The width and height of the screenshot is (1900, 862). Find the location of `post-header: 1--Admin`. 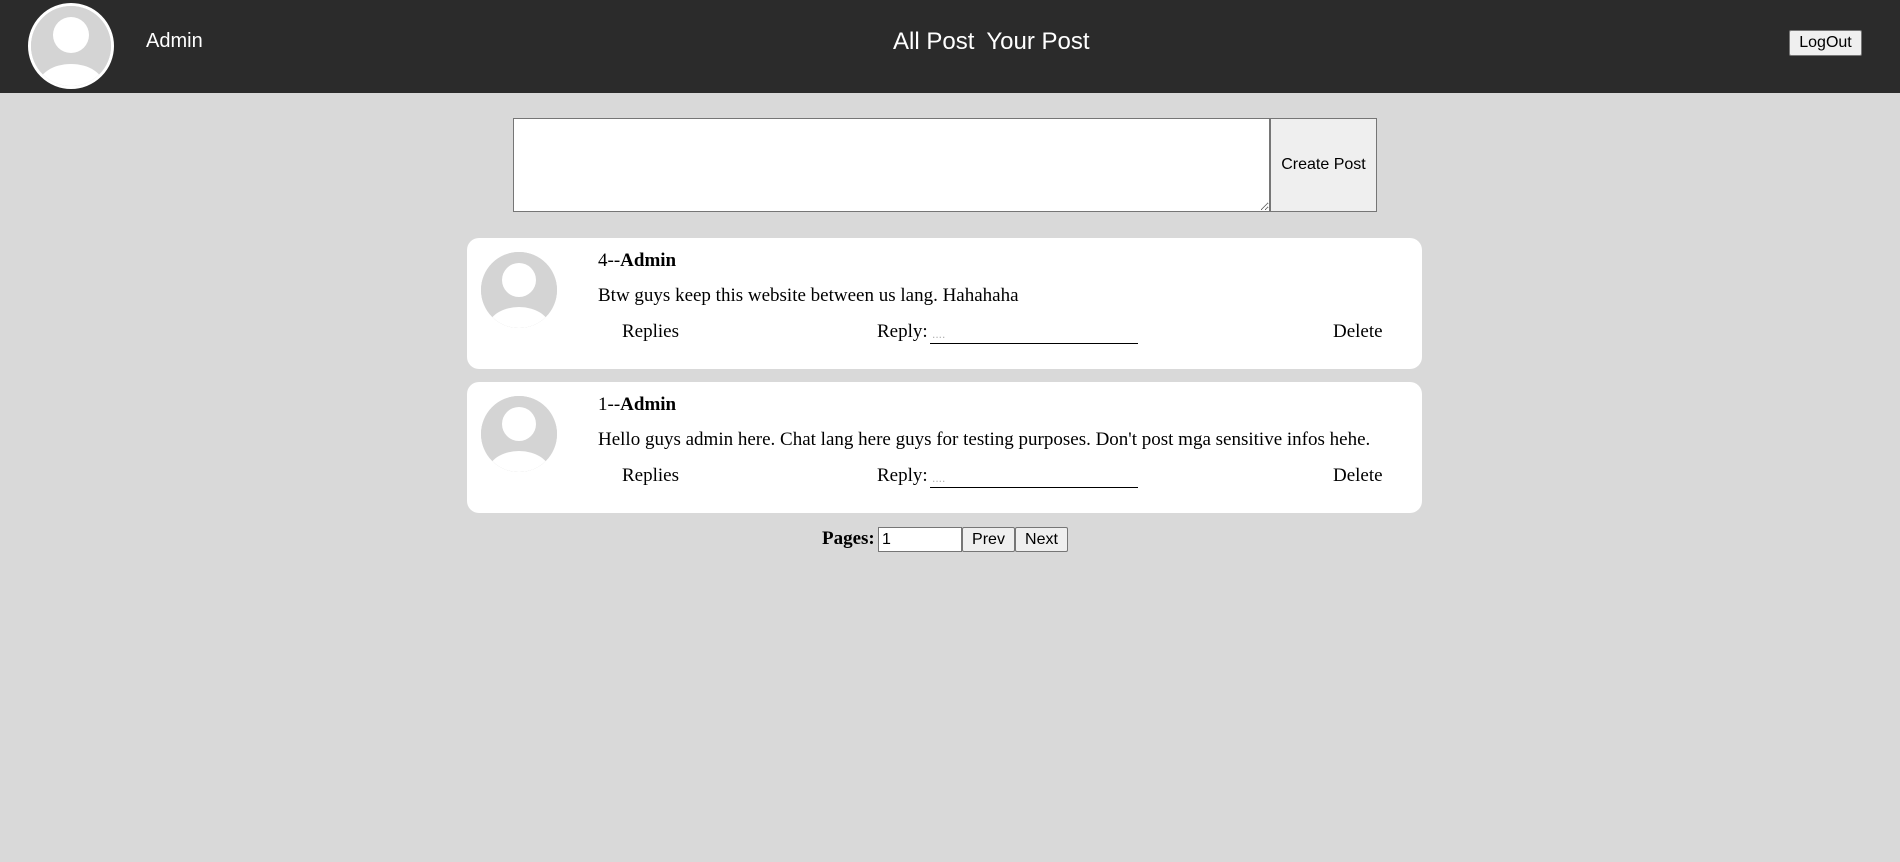

post-header: 1--Admin is located at coordinates (637, 405).